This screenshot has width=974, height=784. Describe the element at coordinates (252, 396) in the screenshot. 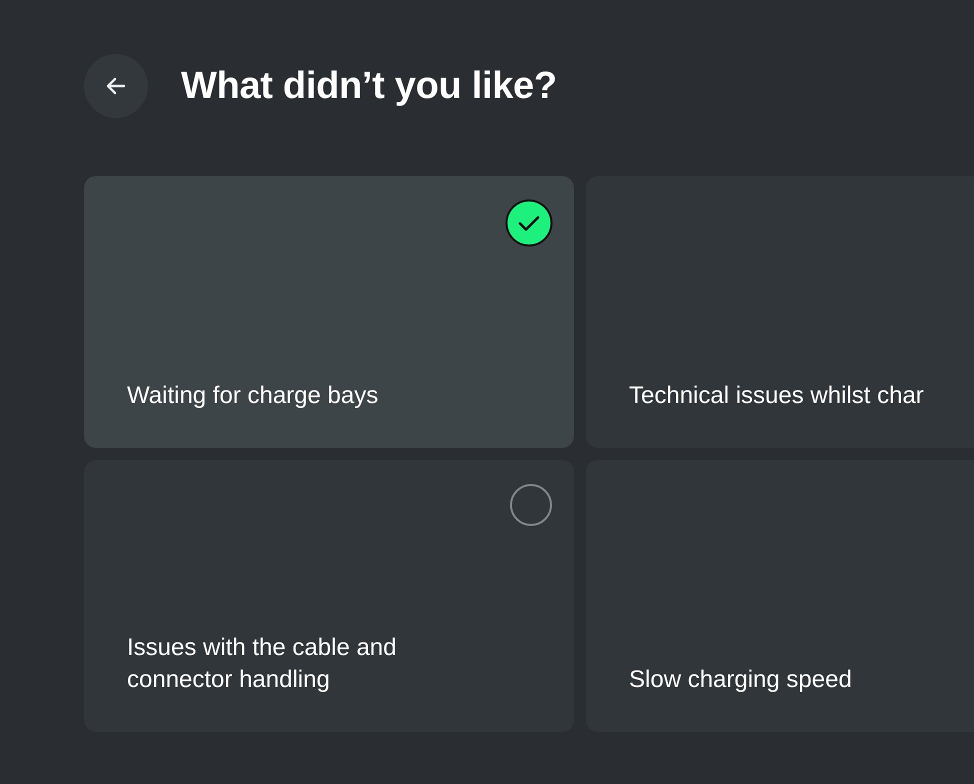

I see `option-label: Waiting for charge bays` at that location.